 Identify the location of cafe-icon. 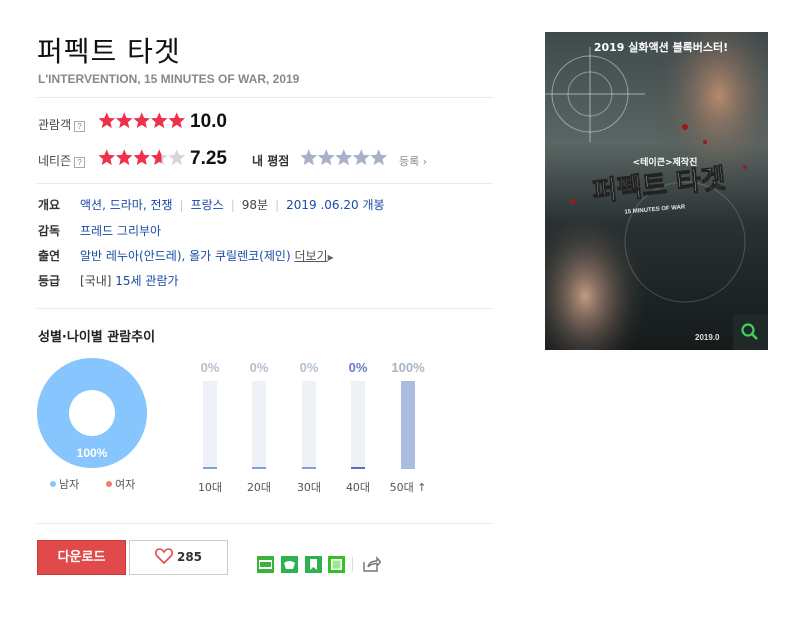
(289, 564).